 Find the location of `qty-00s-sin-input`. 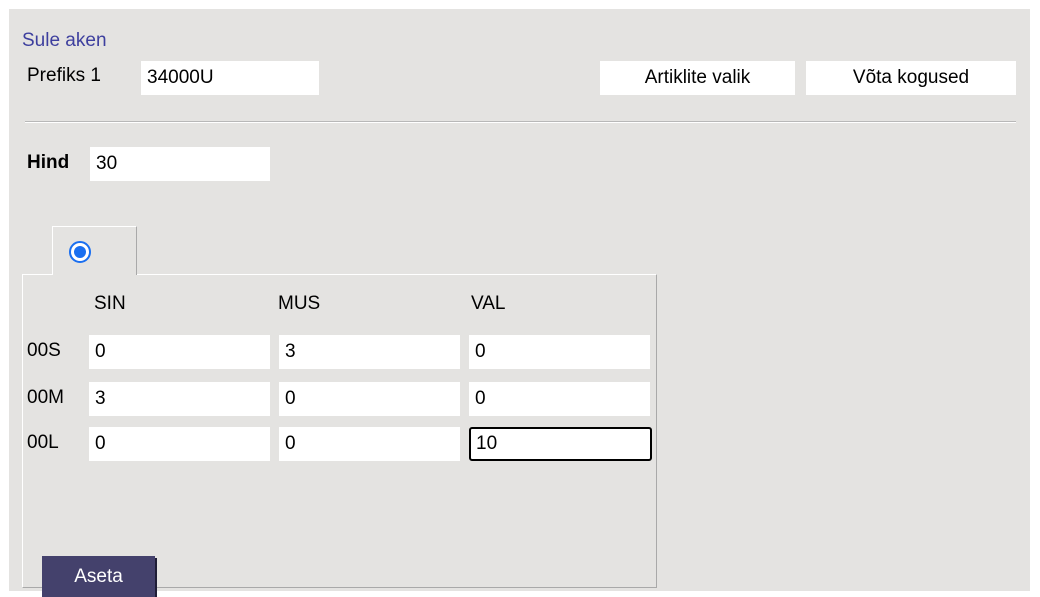

qty-00s-sin-input is located at coordinates (179, 352).